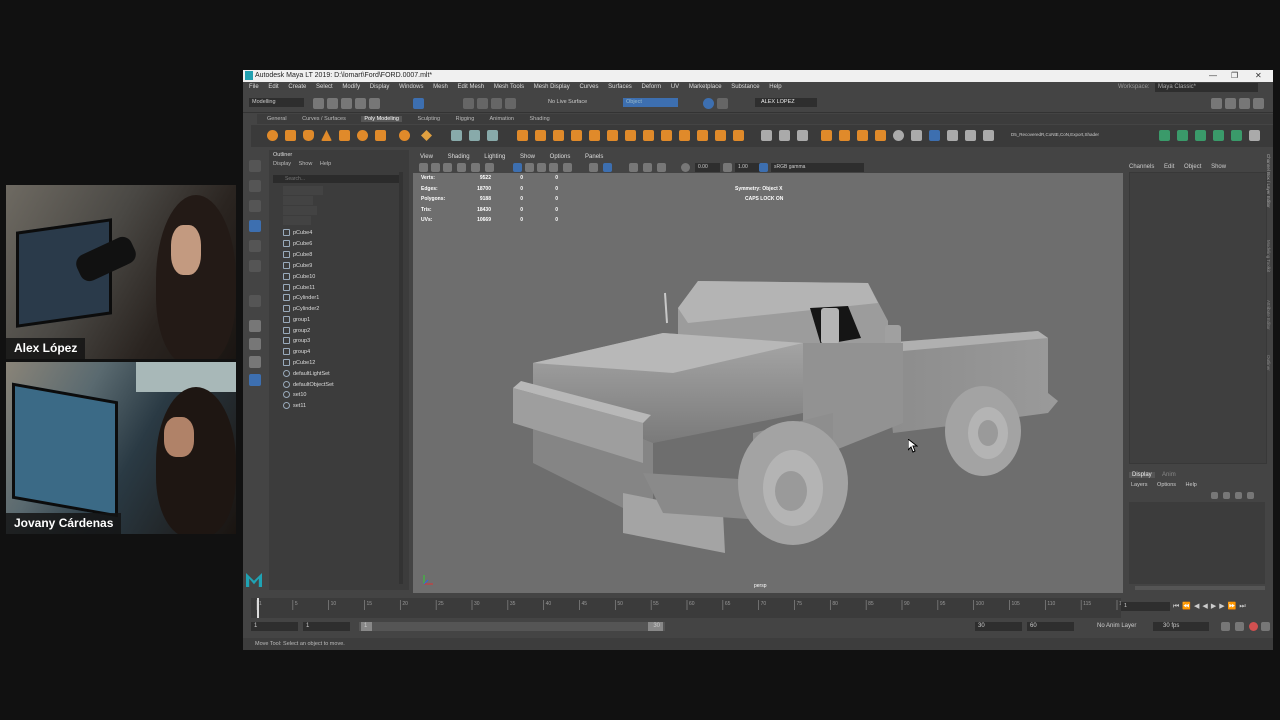 Image resolution: width=1280 pixels, height=720 pixels. I want to click on viewport-menu-lighting: Lighting, so click(494, 157).